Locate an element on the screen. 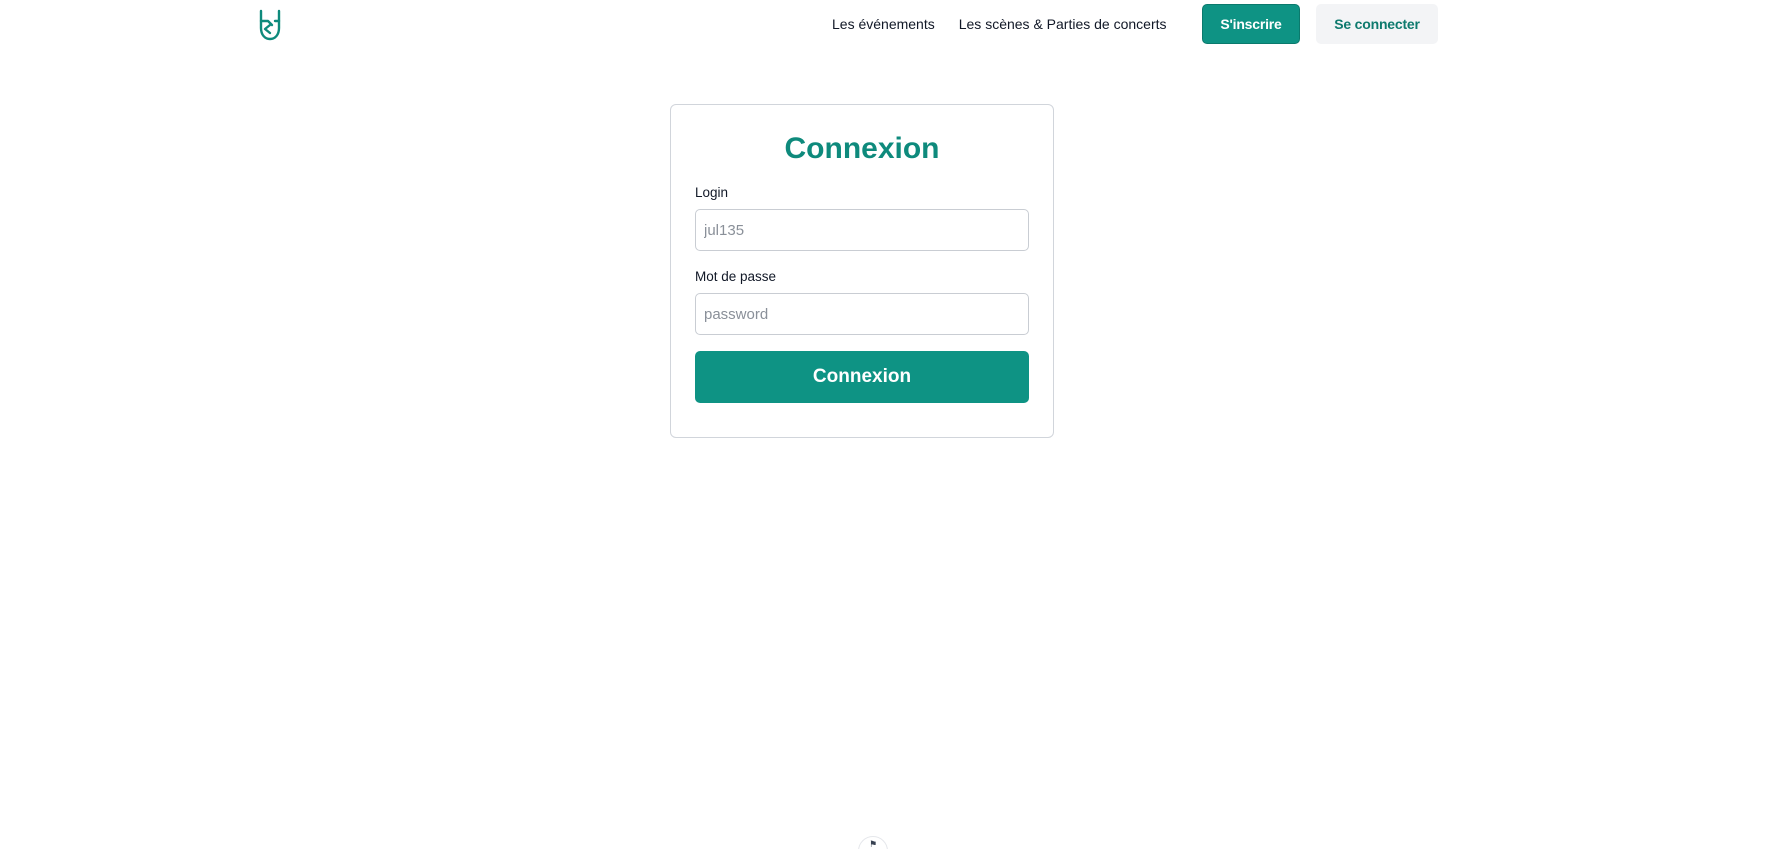 The image size is (1773, 849). password-label: Mot de passe is located at coordinates (736, 276).